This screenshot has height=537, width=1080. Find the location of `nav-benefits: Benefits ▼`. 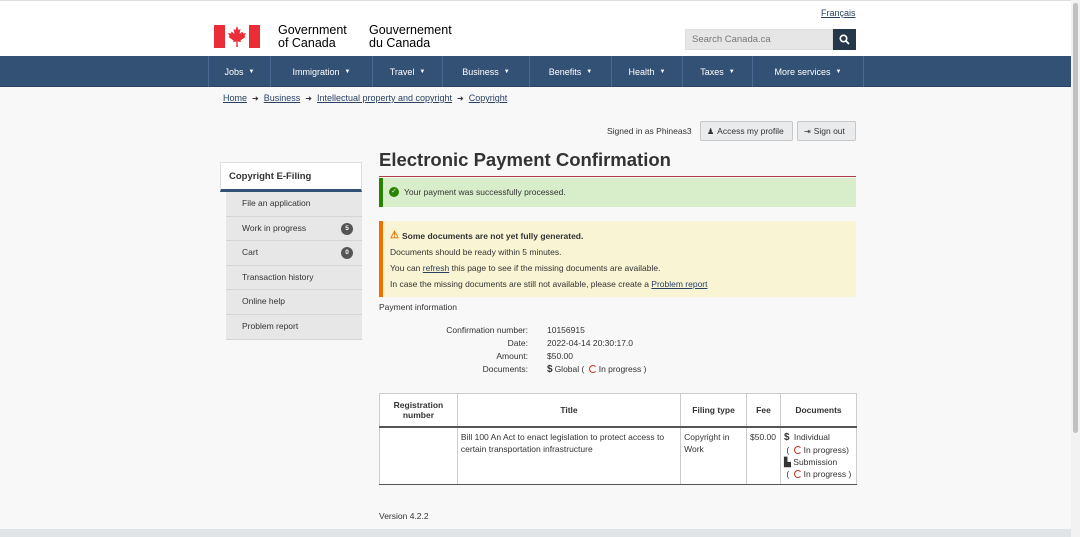

nav-benefits: Benefits ▼ is located at coordinates (570, 71).